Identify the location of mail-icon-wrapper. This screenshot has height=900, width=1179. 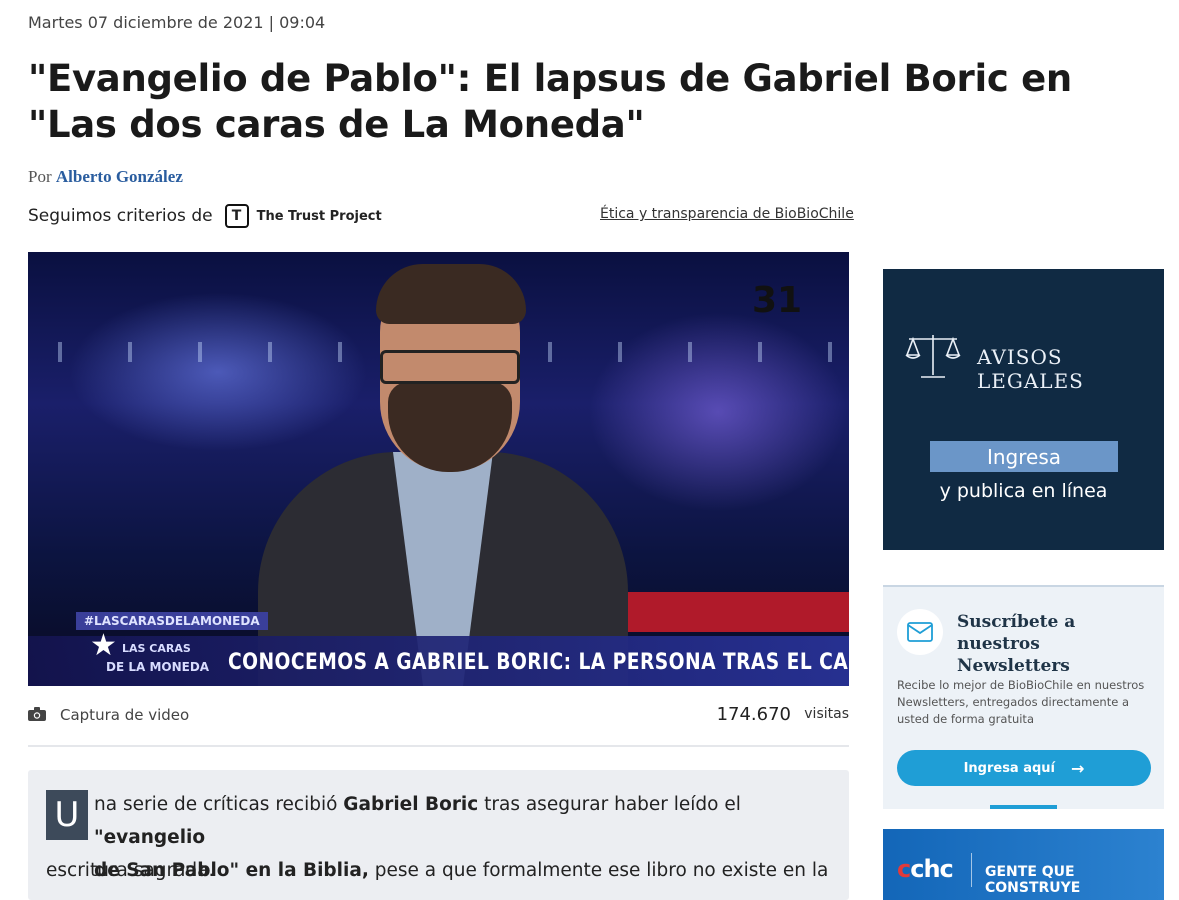
(920, 632).